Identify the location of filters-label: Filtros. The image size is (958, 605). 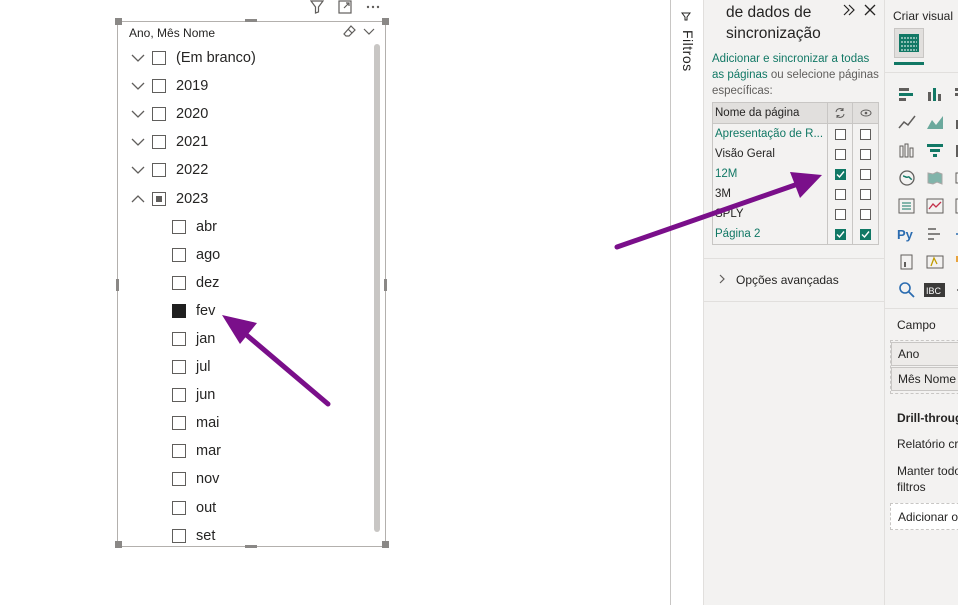
(688, 51).